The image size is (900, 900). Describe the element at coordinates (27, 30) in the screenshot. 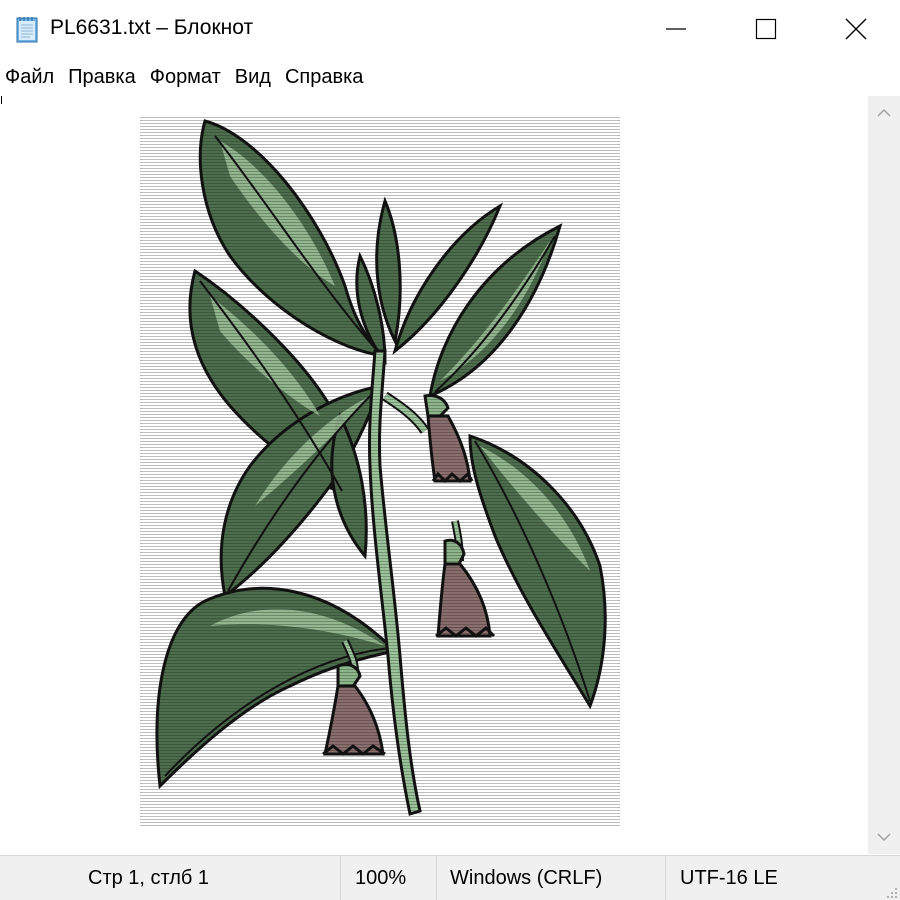

I see `notepad-icon` at that location.